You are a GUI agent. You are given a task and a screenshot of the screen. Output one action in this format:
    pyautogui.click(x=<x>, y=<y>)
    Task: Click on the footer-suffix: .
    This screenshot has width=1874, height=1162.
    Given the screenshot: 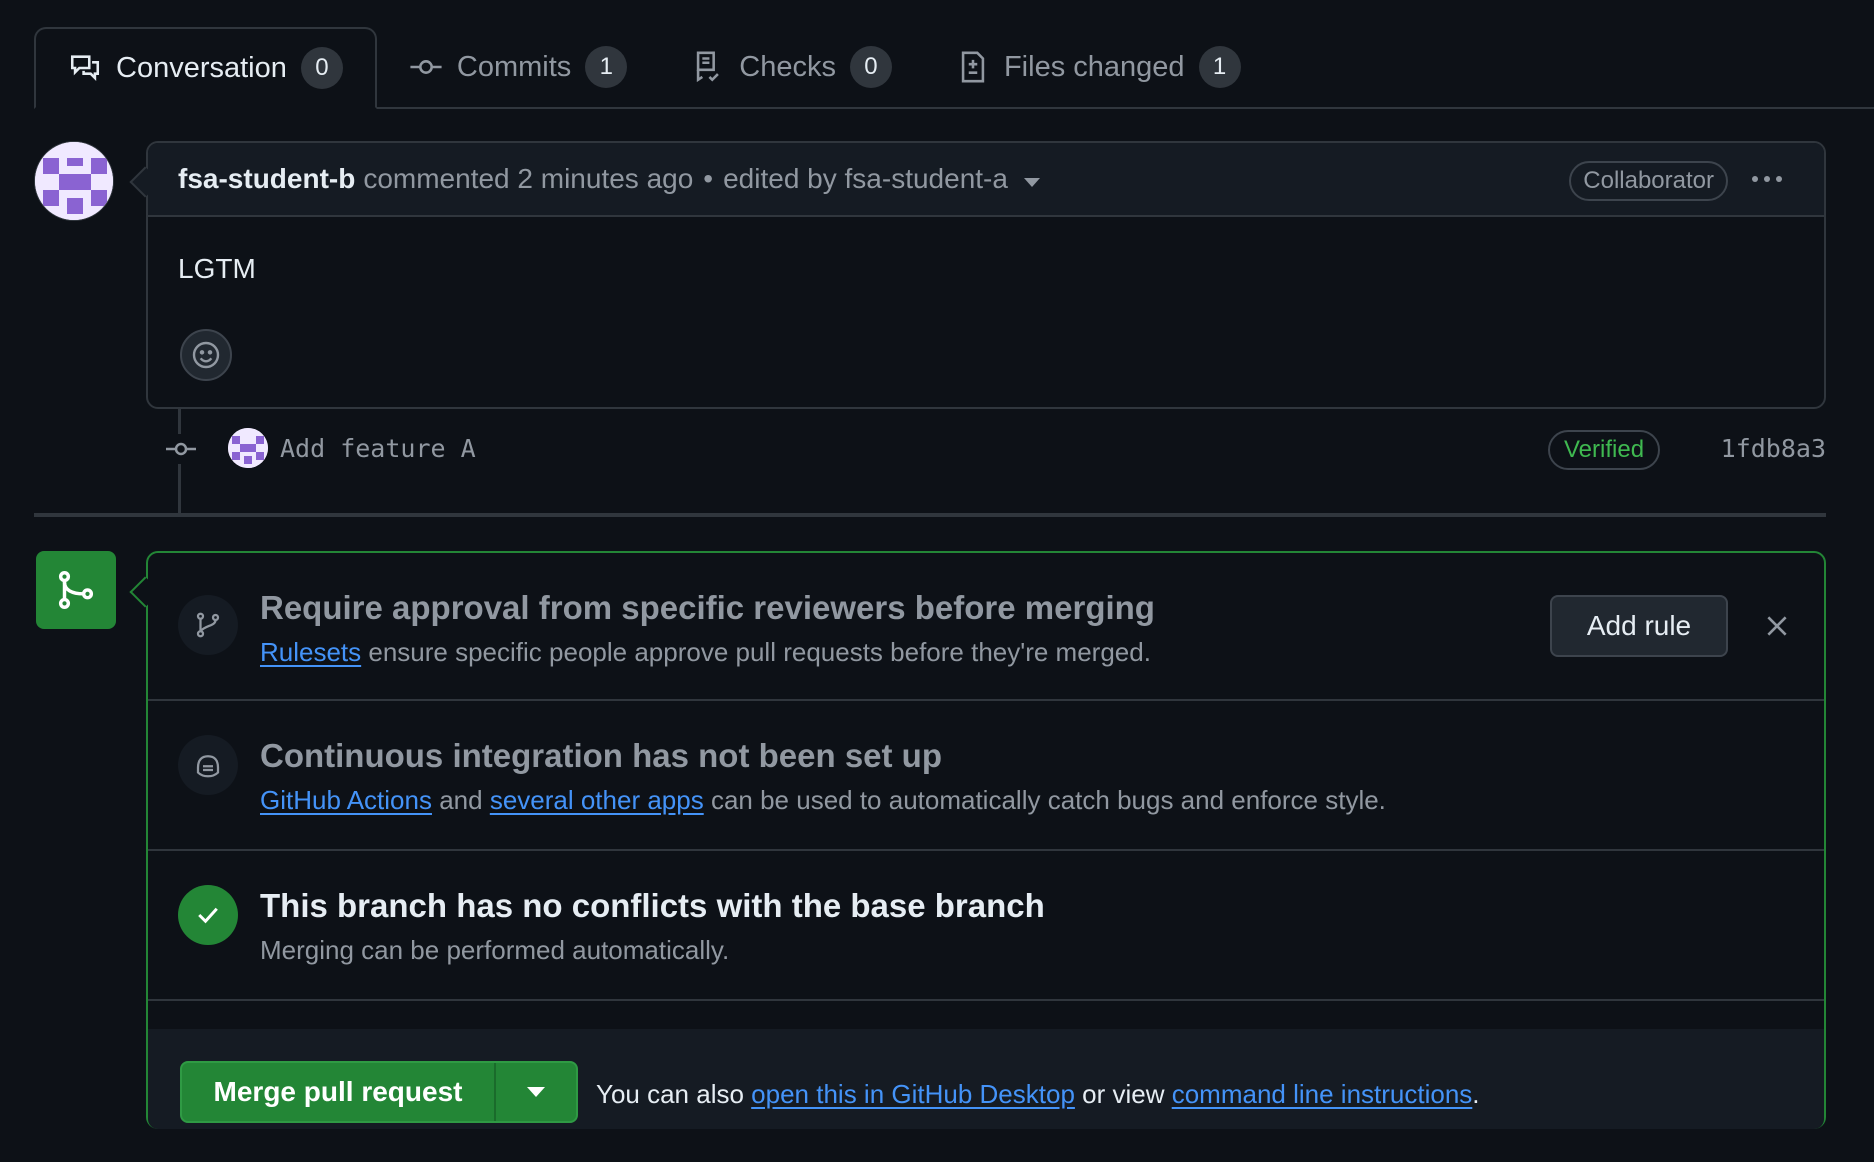 What is the action you would take?
    pyautogui.click(x=1476, y=1094)
    